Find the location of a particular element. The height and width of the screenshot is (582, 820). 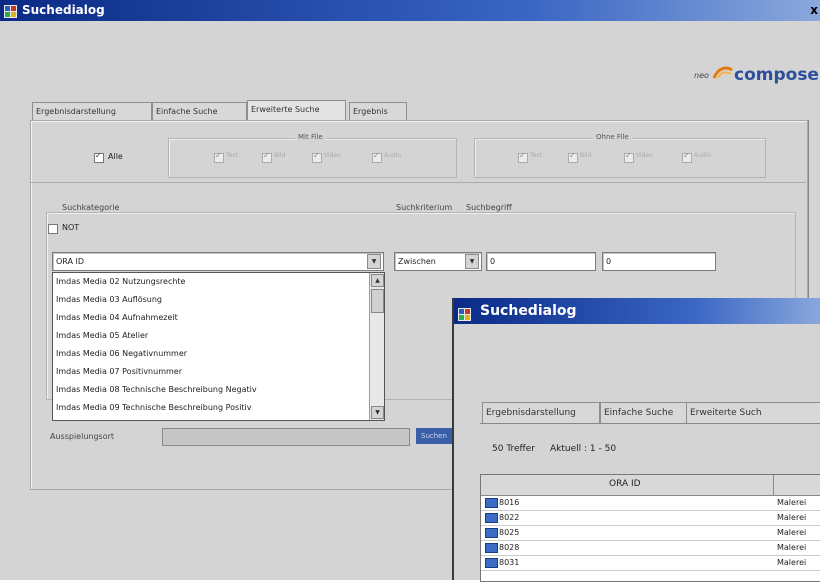

tab-einfache-suche-2: Einfache Suche is located at coordinates (644, 412).